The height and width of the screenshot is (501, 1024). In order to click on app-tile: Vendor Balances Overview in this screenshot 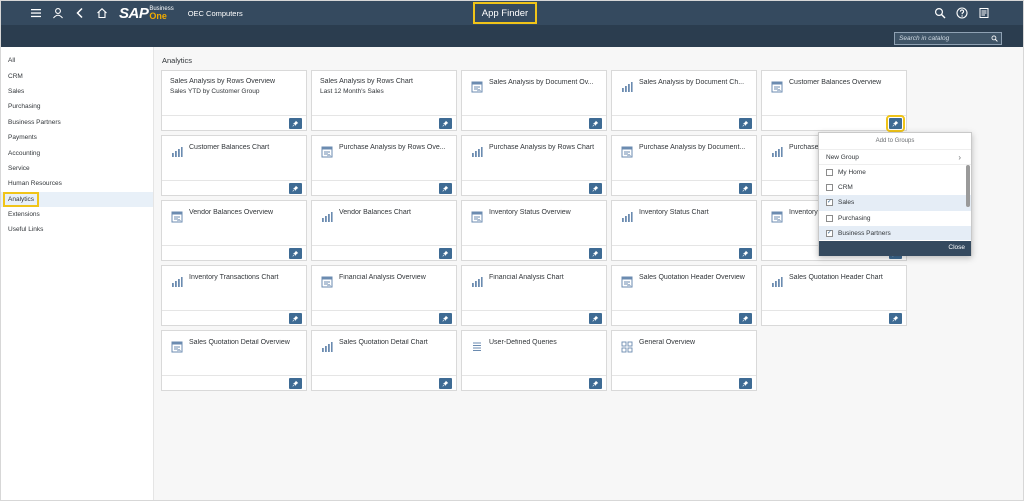, I will do `click(234, 230)`.